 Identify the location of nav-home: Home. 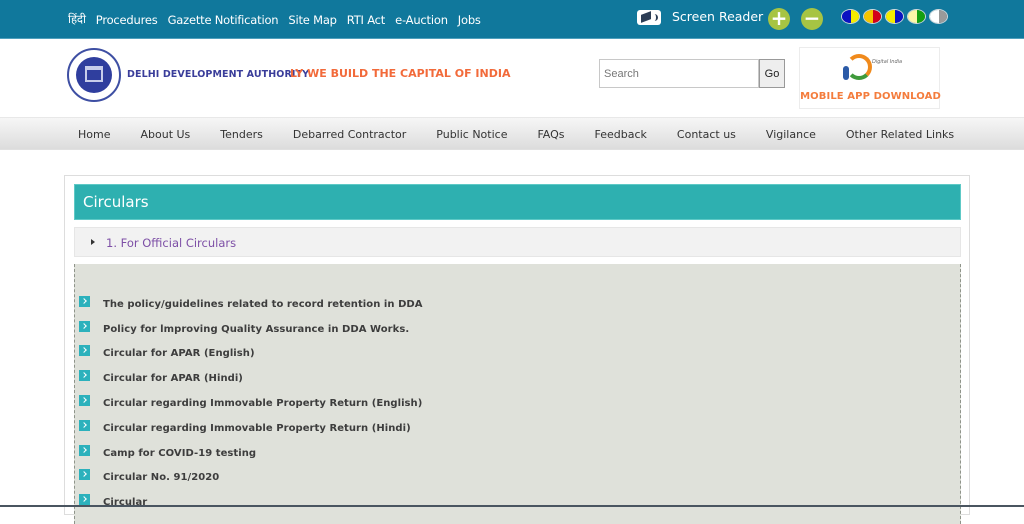
(94, 134).